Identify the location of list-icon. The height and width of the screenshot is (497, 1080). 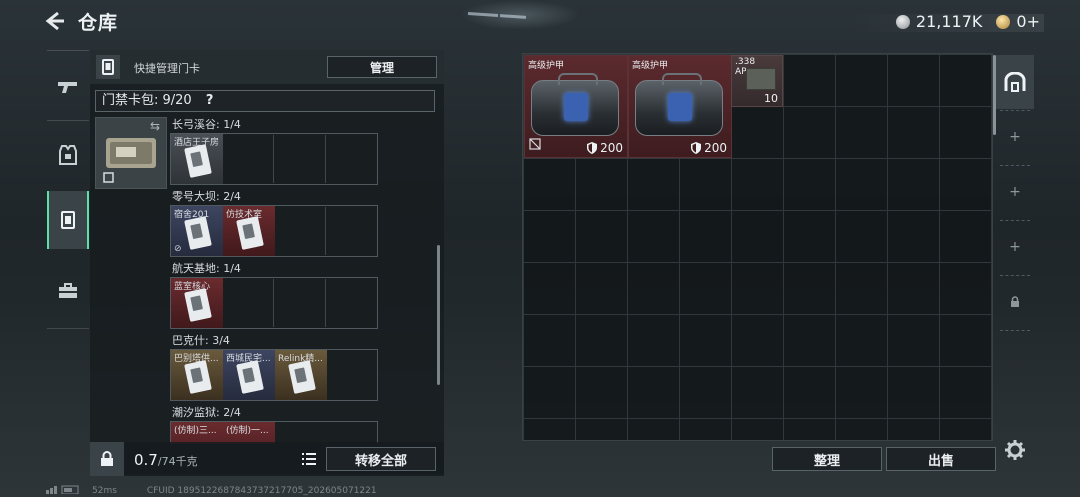
(309, 459).